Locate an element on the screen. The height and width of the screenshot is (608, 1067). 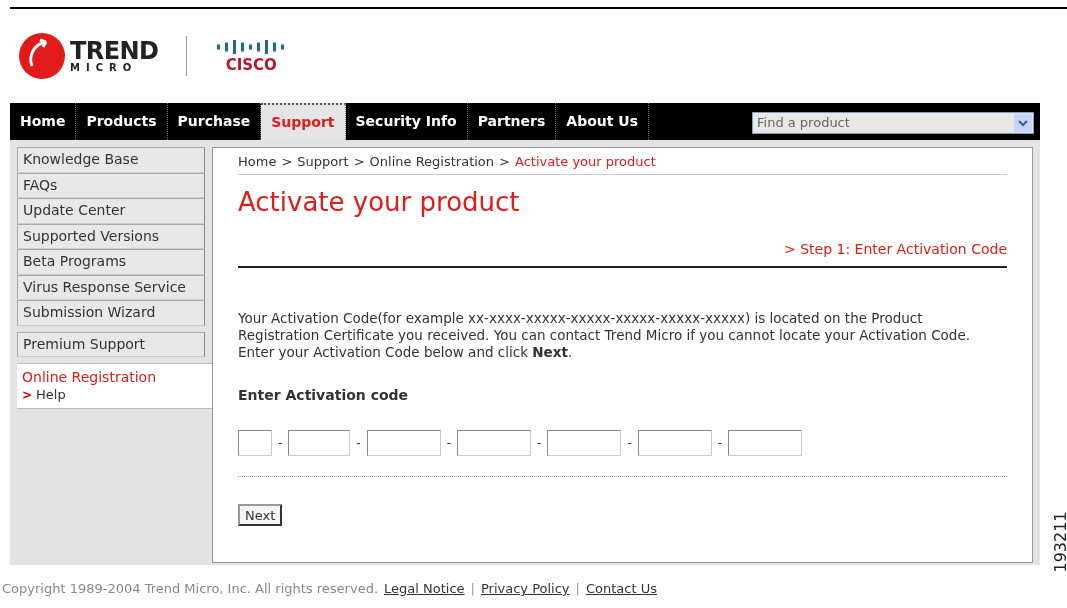
footer-link: Privacy Policy is located at coordinates (525, 589).